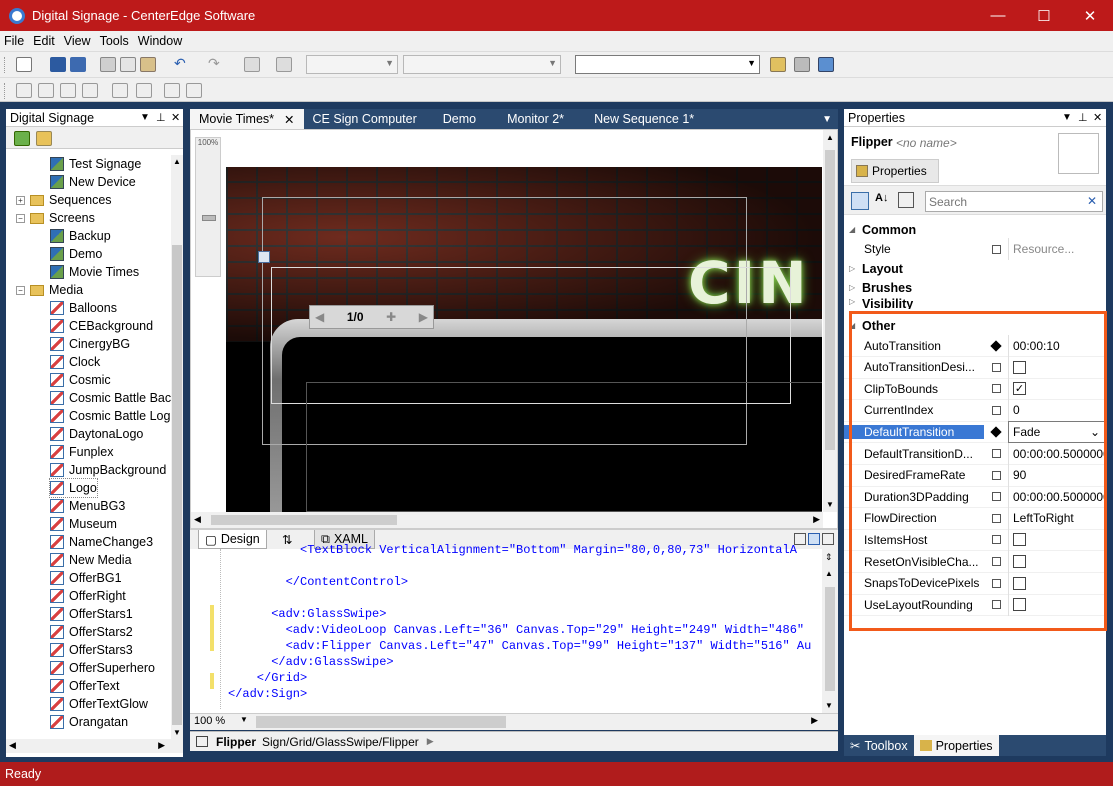 The height and width of the screenshot is (786, 1113). Describe the element at coordinates (209, 218) in the screenshot. I see `zoom-thumb` at that location.